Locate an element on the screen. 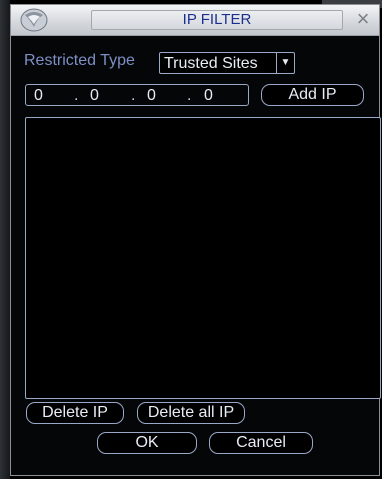  cancel-button: Cancel is located at coordinates (261, 443).